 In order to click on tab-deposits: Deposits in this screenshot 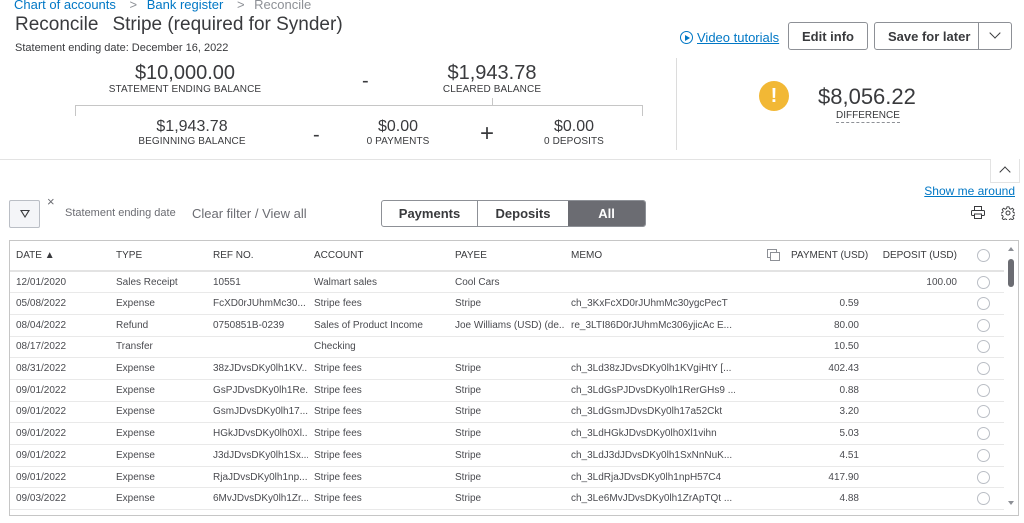, I will do `click(523, 213)`.